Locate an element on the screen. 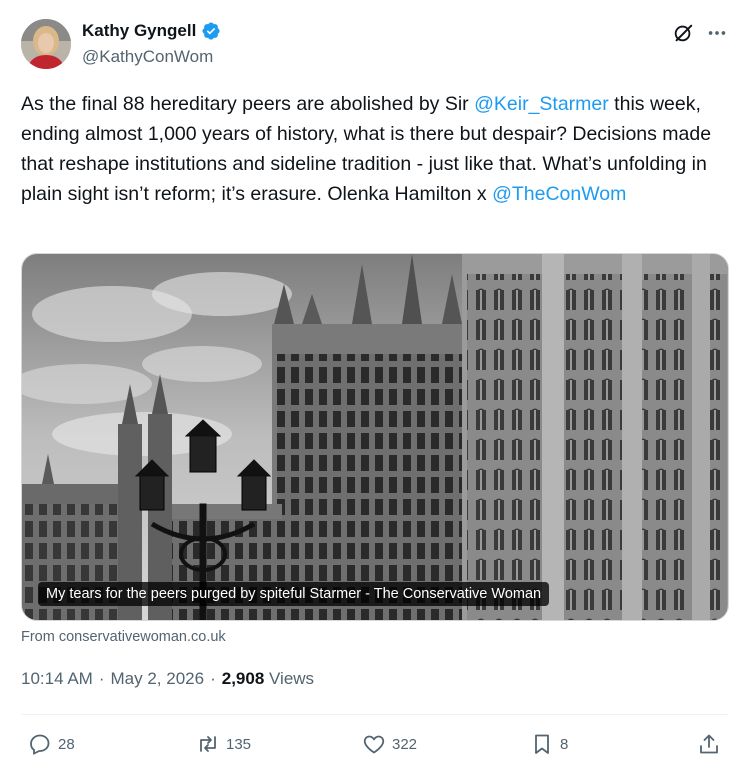 This screenshot has height=770, width=749. views-count: 2,908 is located at coordinates (243, 678).